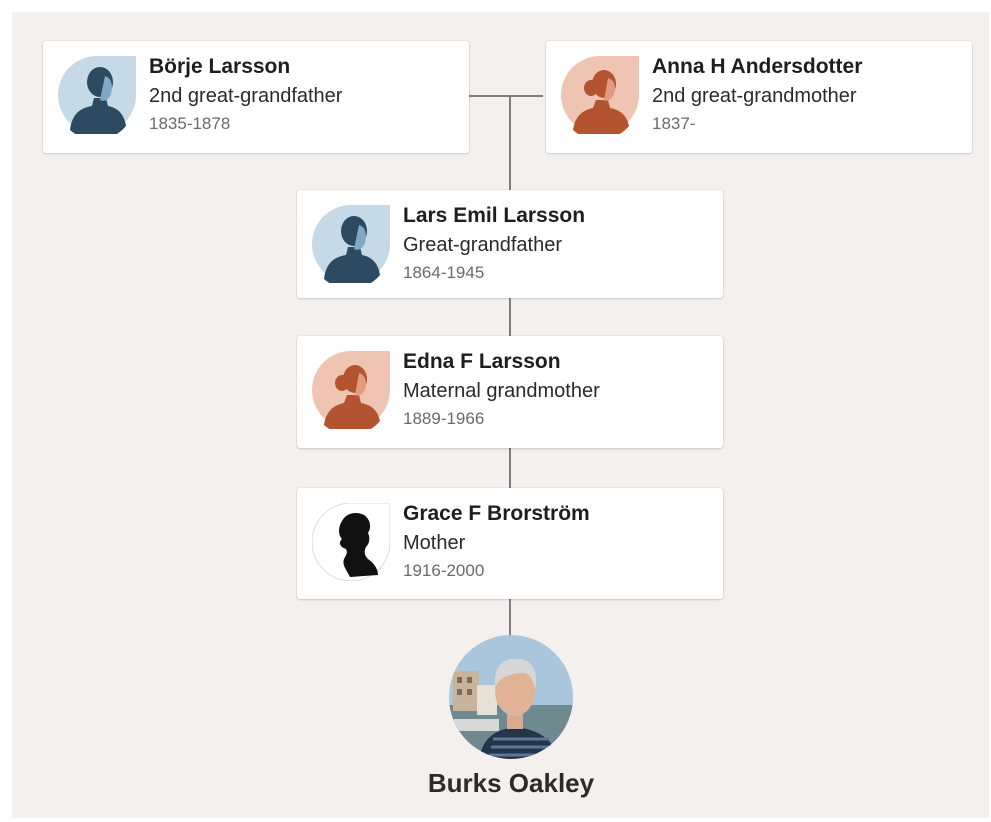 Image resolution: width=991 pixels, height=822 pixels. Describe the element at coordinates (496, 513) in the screenshot. I see `person-name: Grace F Brorström` at that location.